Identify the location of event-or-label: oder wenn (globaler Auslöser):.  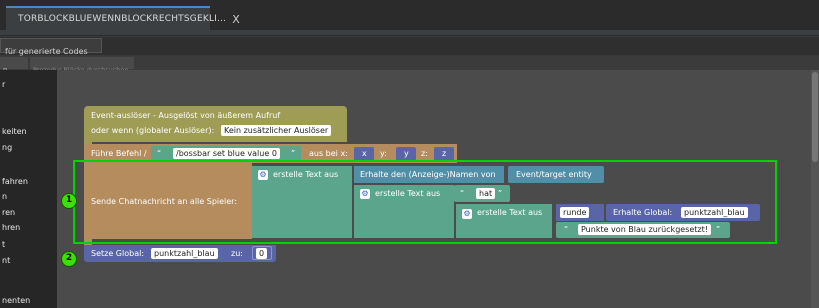
(153, 130).